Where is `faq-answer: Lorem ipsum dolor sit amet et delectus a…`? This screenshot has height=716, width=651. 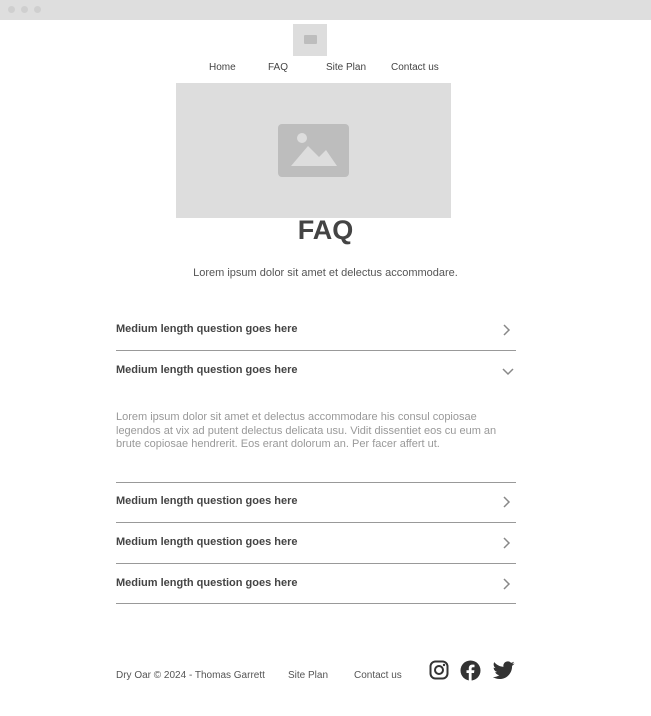
faq-answer: Lorem ipsum dolor sit amet et delectus a… is located at coordinates (306, 430).